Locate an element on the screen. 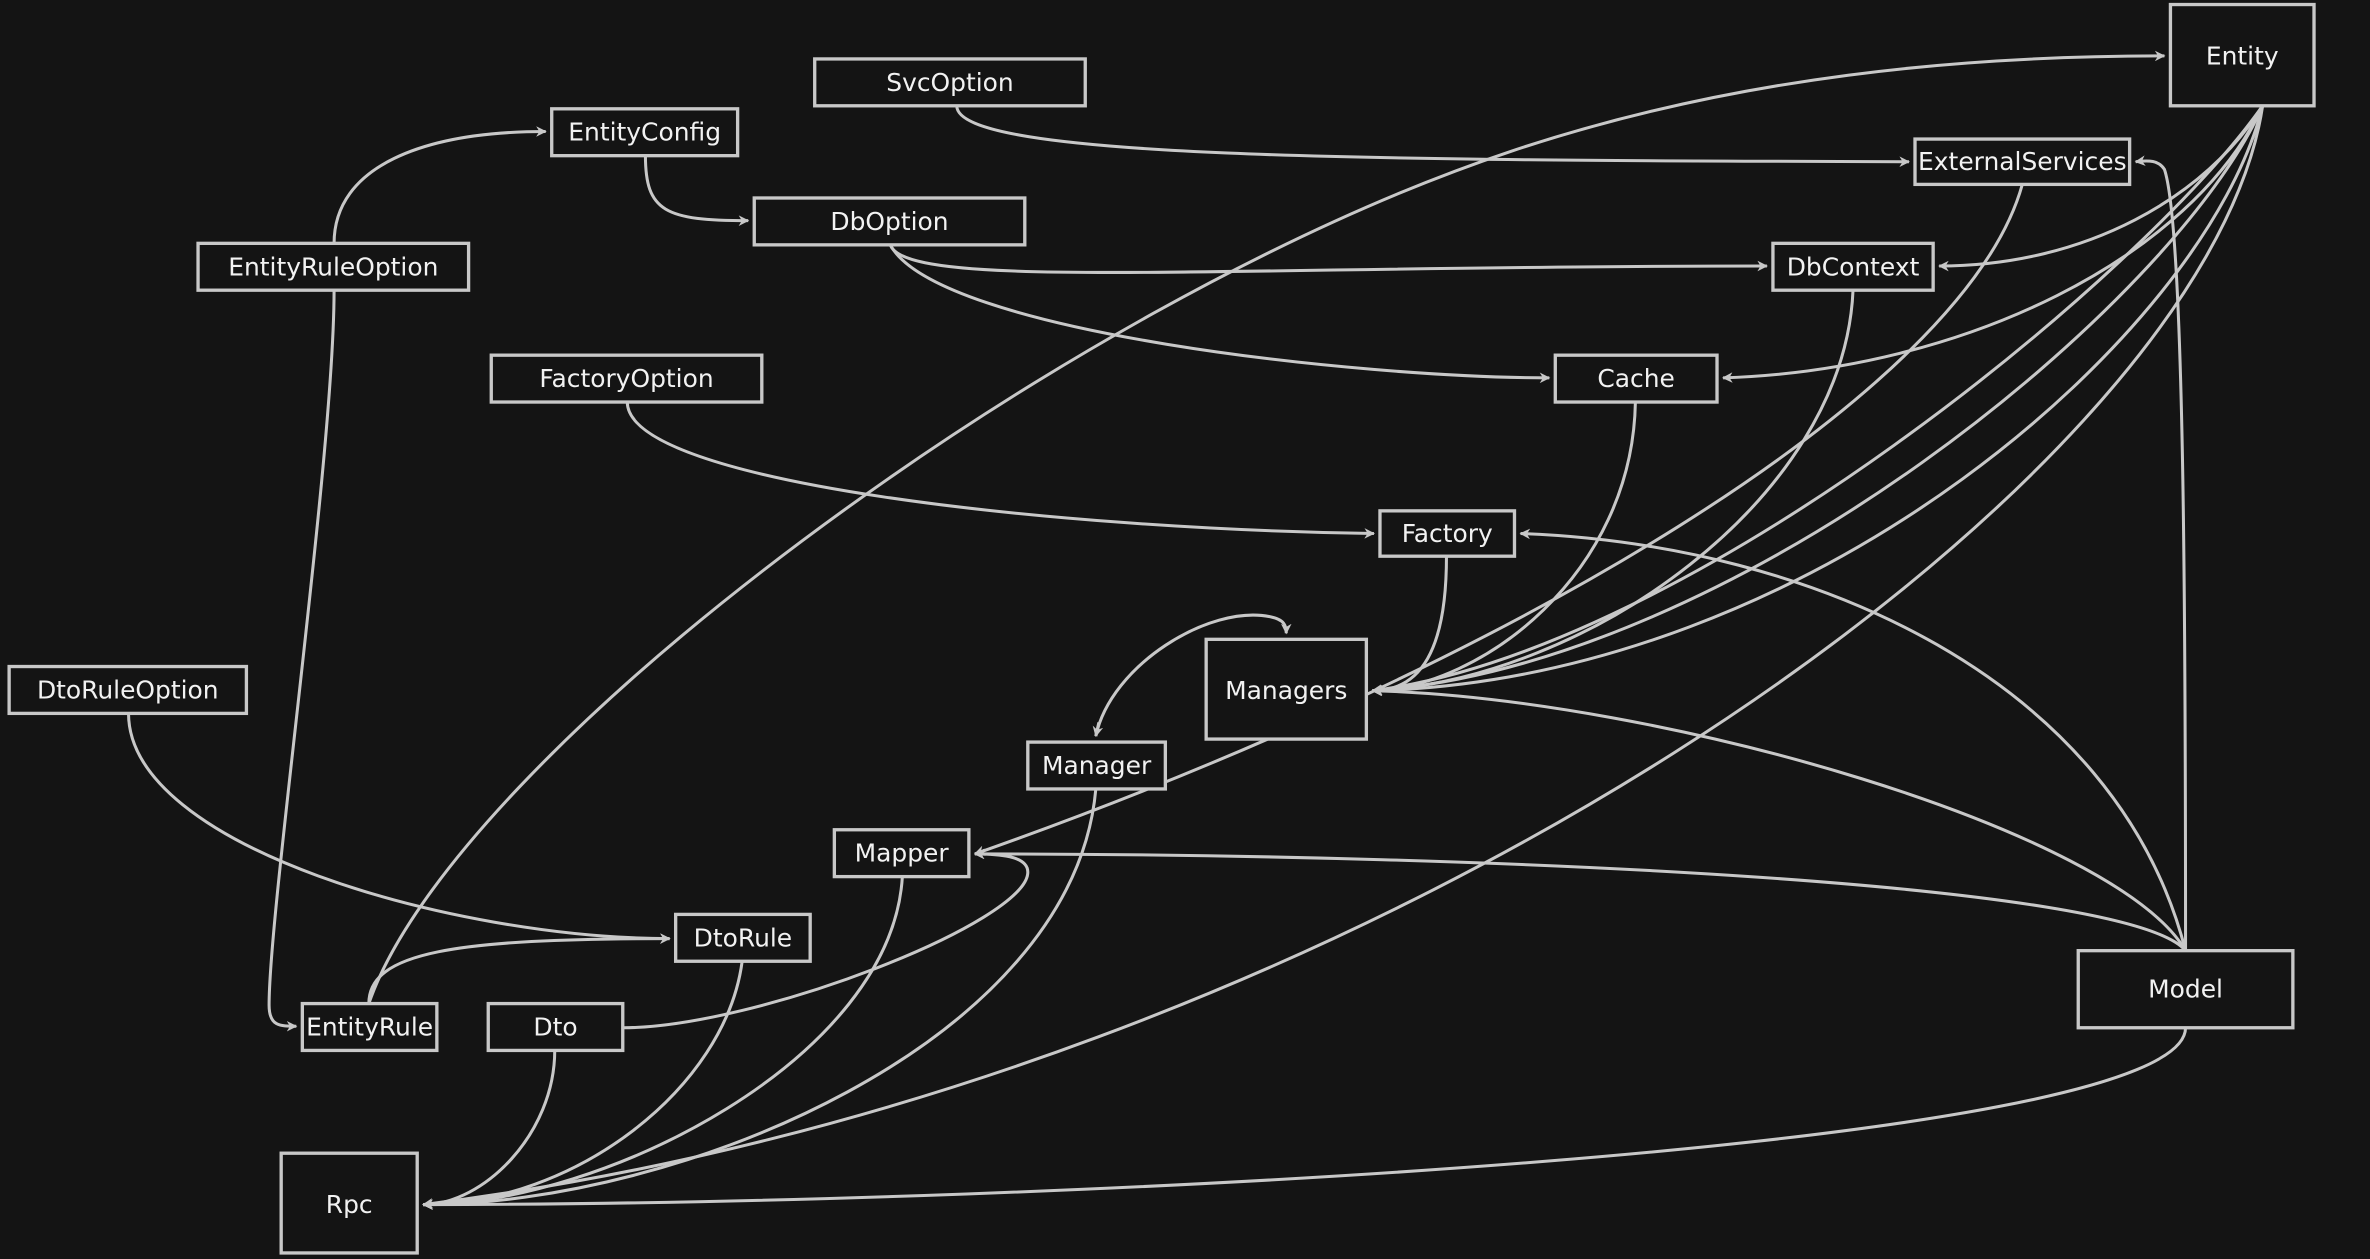 The width and height of the screenshot is (2370, 1259). node-label: Rpc is located at coordinates (349, 1204).